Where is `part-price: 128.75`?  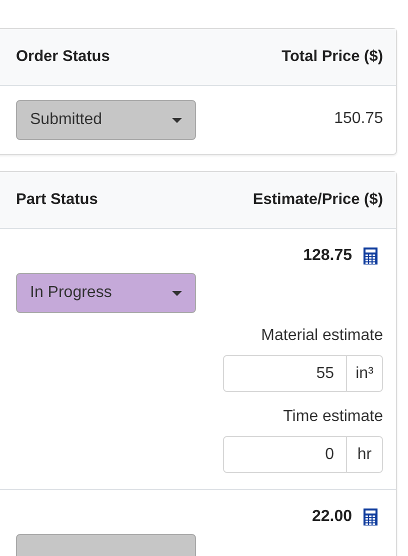
part-price: 128.75 is located at coordinates (327, 256).